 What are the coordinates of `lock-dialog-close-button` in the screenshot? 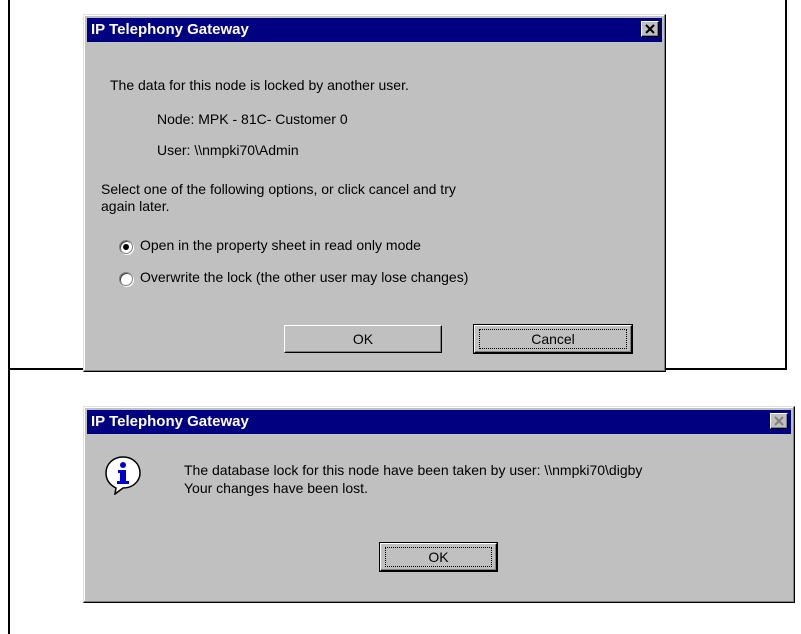 It's located at (650, 29).